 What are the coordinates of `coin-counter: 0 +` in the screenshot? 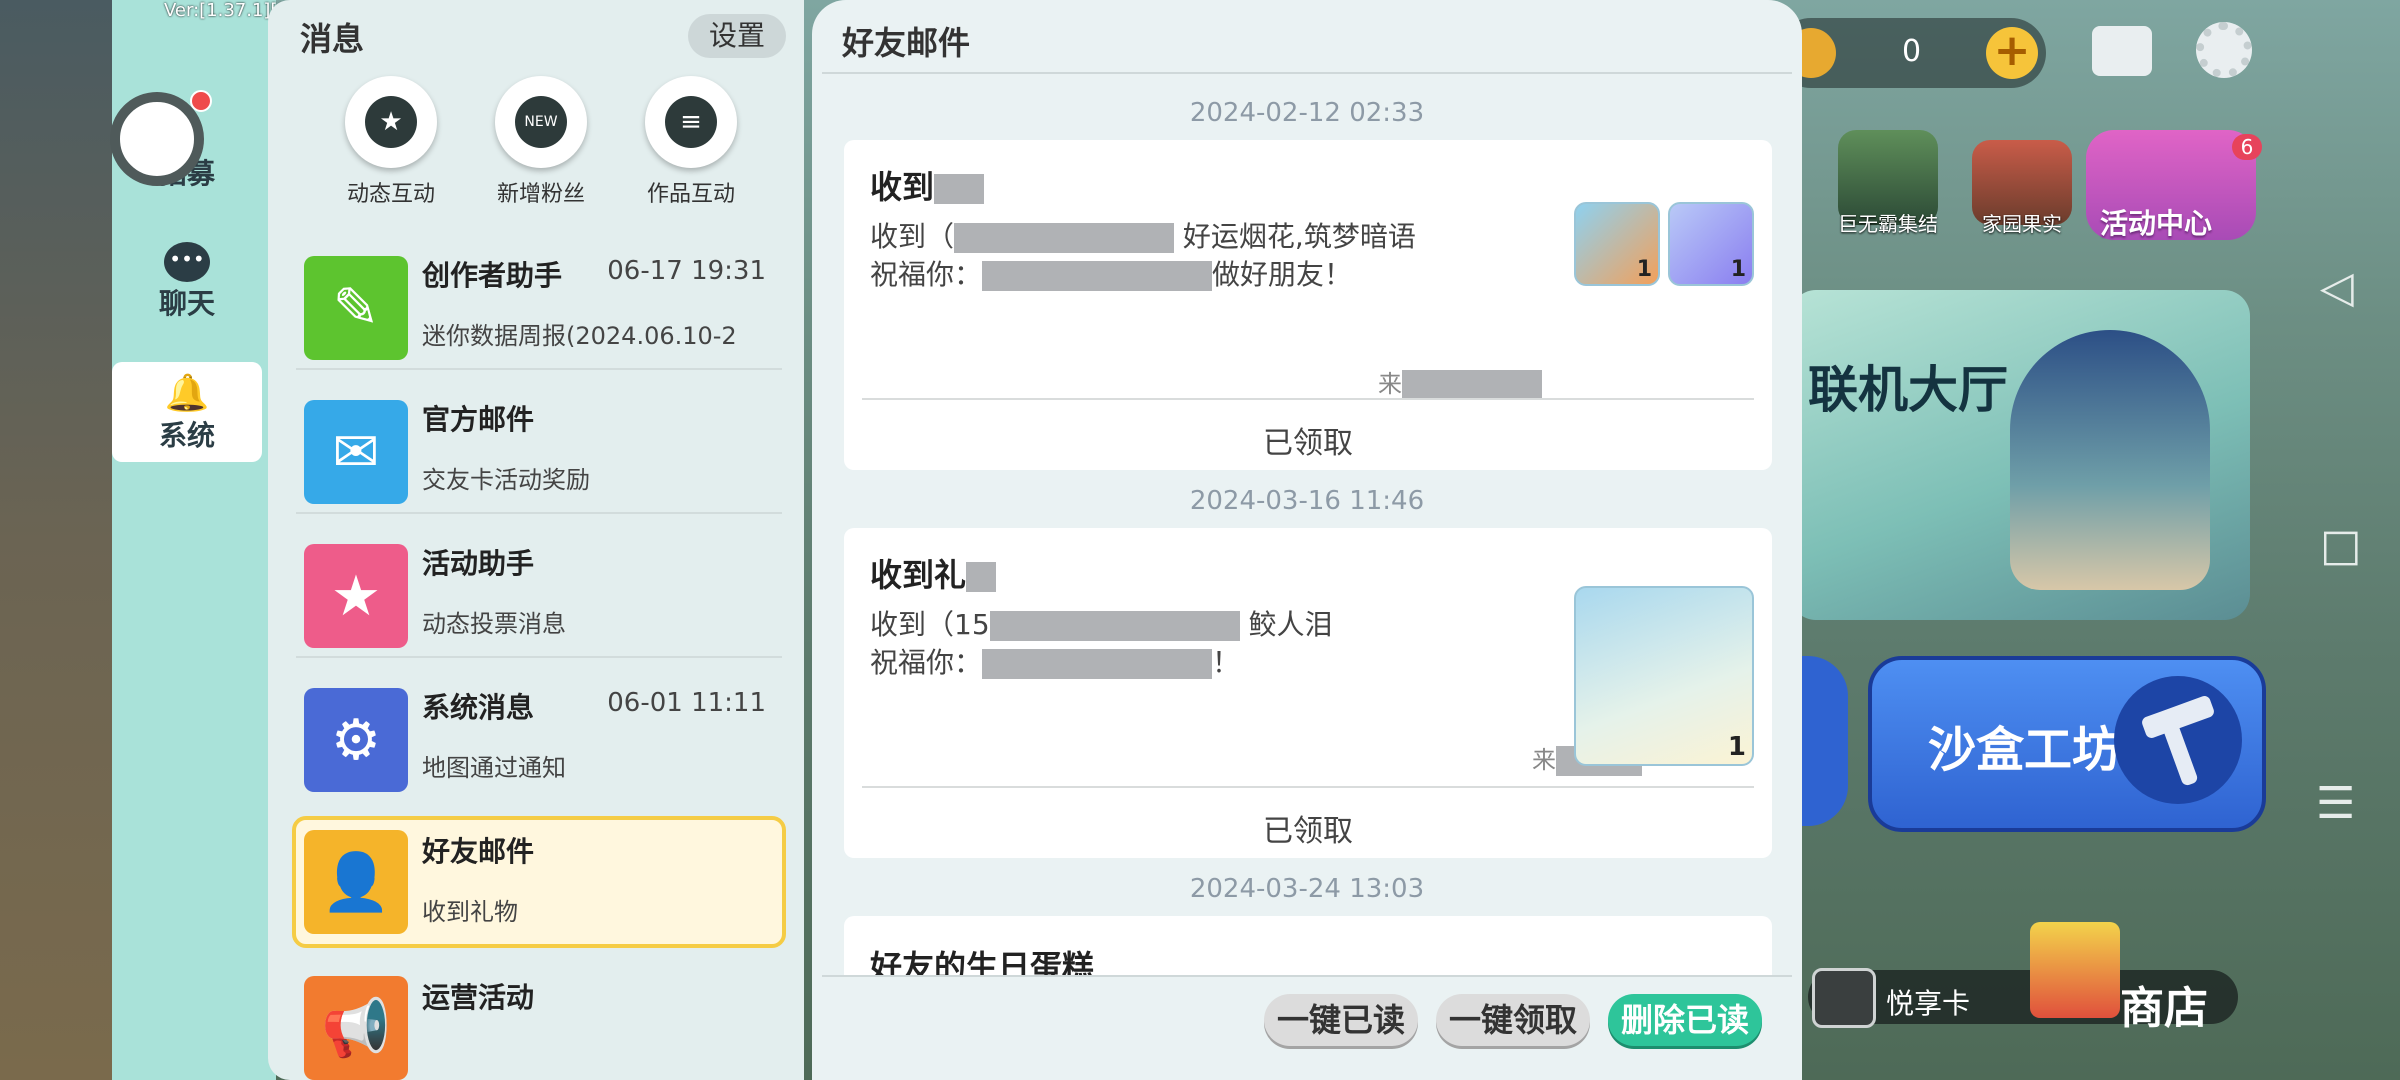 It's located at (1911, 53).